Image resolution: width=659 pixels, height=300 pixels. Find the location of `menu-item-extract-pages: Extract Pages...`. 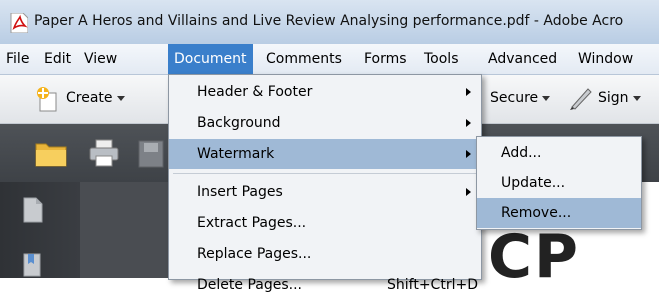

menu-item-extract-pages: Extract Pages... is located at coordinates (325, 223).